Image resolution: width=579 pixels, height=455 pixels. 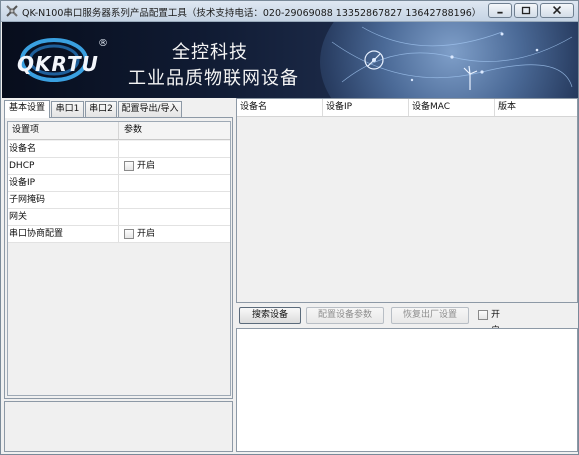 What do you see at coordinates (430, 315) in the screenshot?
I see `factory-reset-button: 恢复出厂设置` at bounding box center [430, 315].